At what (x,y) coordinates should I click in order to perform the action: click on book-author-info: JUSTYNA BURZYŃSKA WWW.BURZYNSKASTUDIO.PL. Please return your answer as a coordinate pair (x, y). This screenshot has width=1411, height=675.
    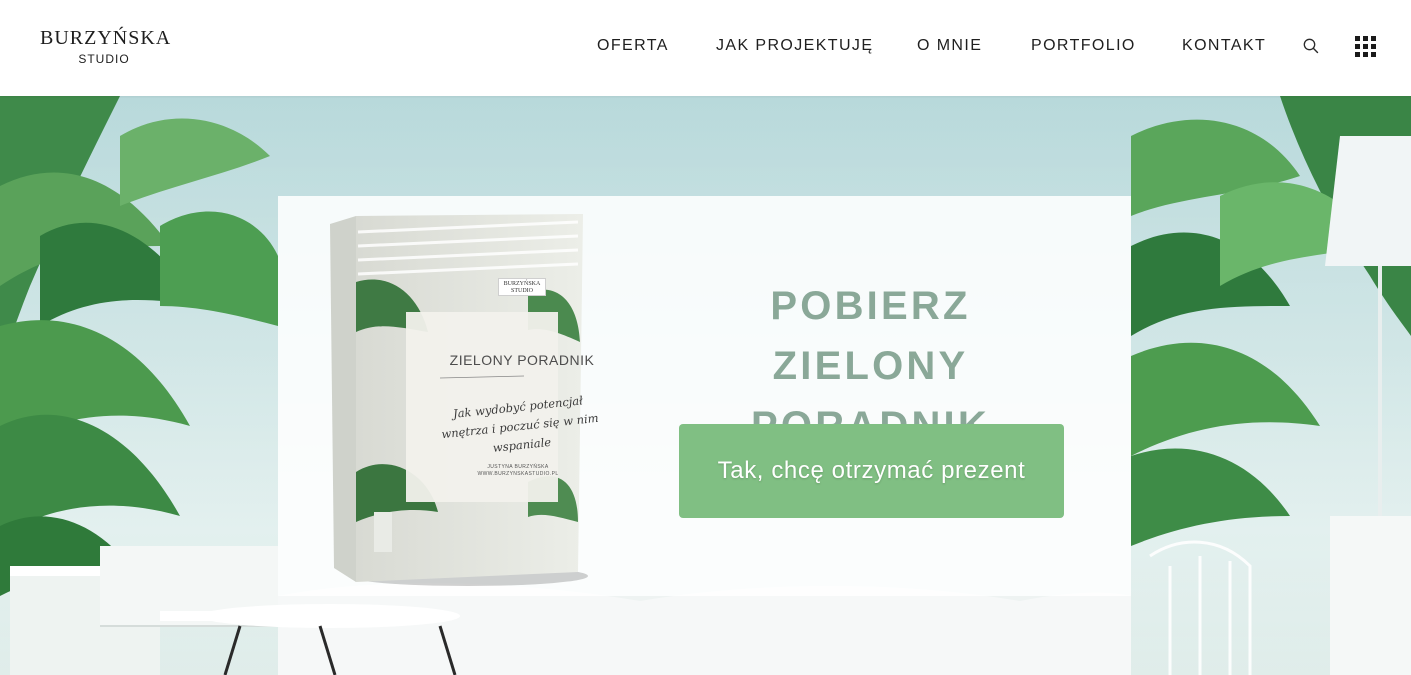
    Looking at the image, I should click on (518, 471).